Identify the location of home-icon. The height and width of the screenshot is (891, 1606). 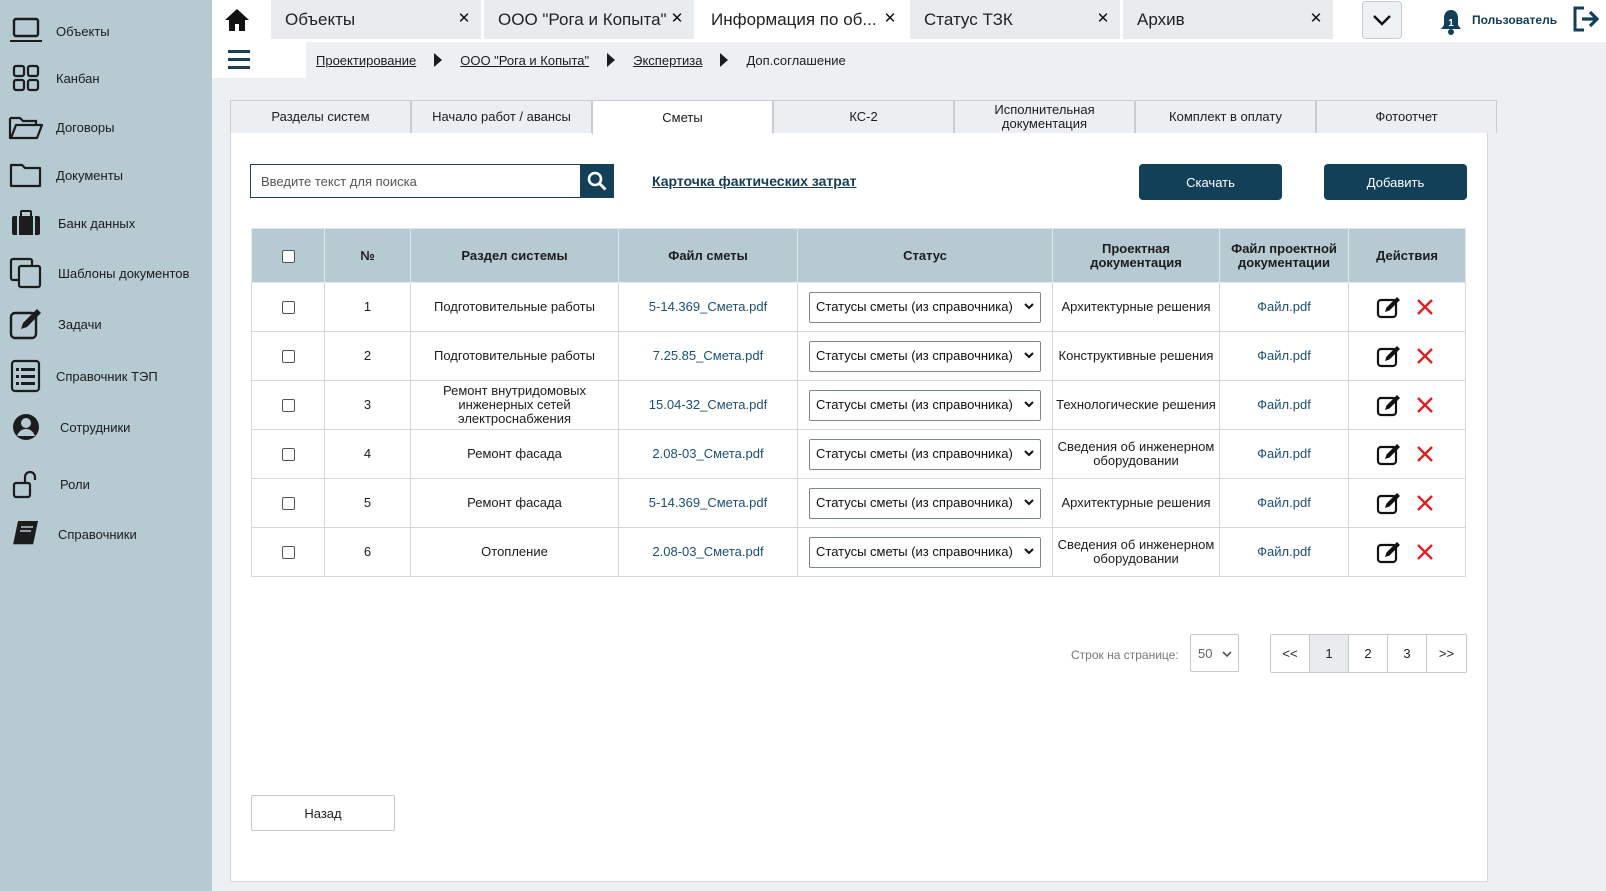
(237, 20).